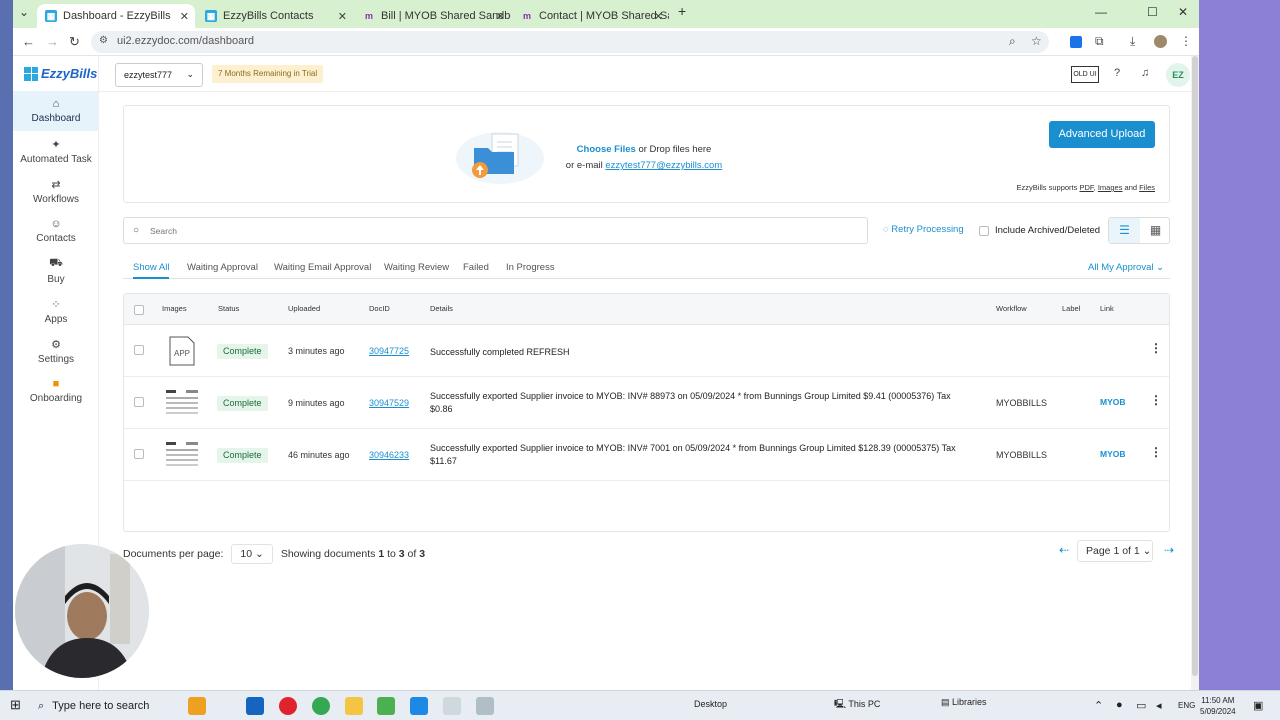  I want to click on list-view-icon: ☰, so click(1124, 230).